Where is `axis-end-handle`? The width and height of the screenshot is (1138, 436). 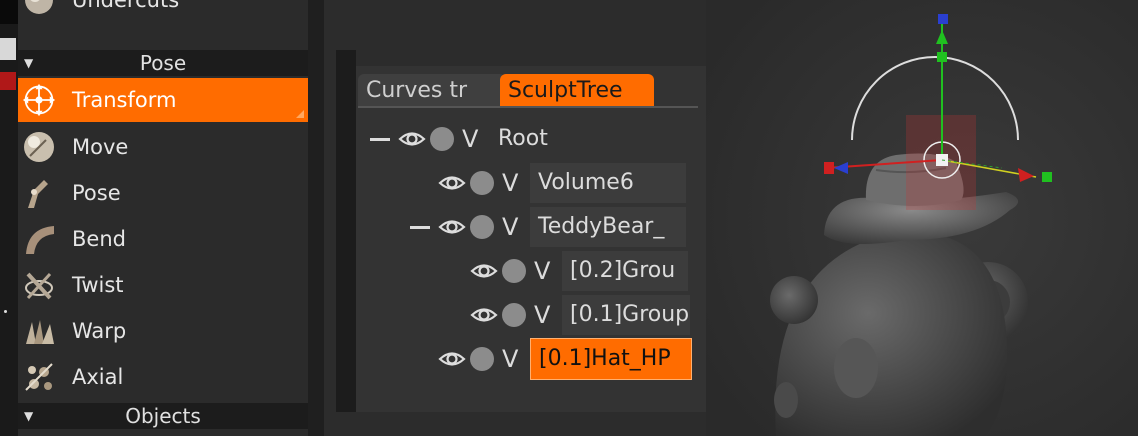
axis-end-handle is located at coordinates (1047, 177).